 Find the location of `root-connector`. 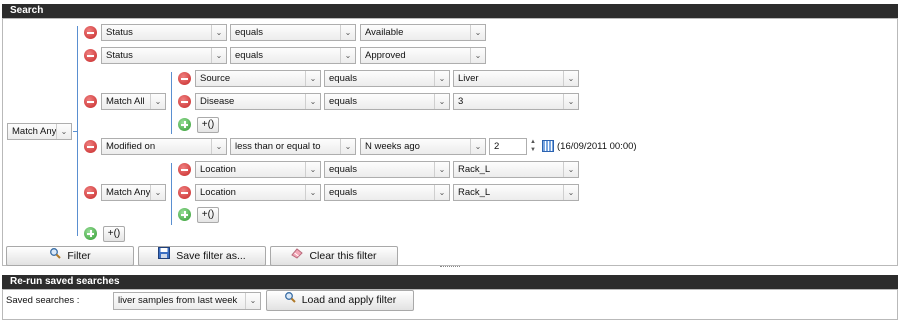

root-connector is located at coordinates (75, 131).